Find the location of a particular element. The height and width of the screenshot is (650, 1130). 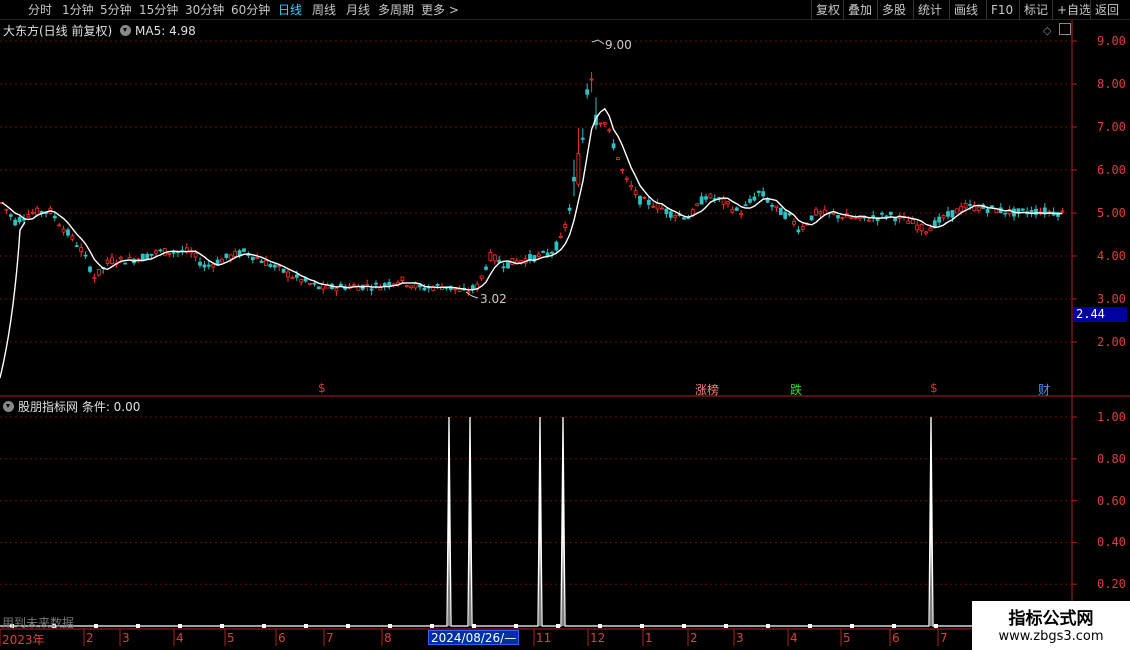

diamond-icon: ◇ is located at coordinates (1047, 30).